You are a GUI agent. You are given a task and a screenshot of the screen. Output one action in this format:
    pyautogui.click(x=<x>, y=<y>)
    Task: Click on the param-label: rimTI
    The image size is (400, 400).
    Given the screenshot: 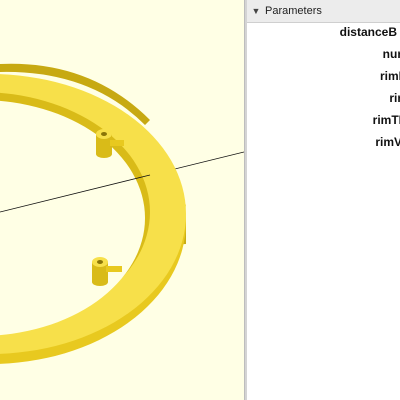 What is the action you would take?
    pyautogui.click(x=386, y=120)
    